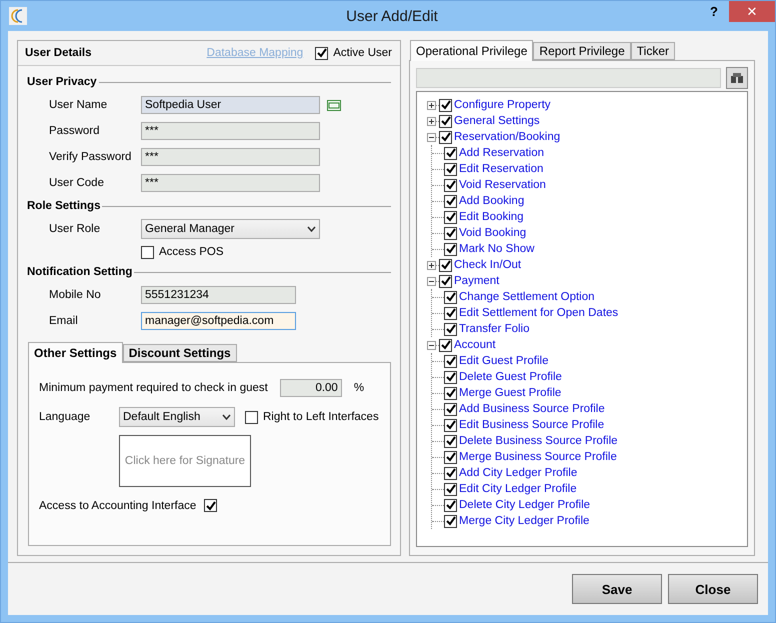 This screenshot has width=776, height=623. I want to click on tab: Report Privilege, so click(582, 51).